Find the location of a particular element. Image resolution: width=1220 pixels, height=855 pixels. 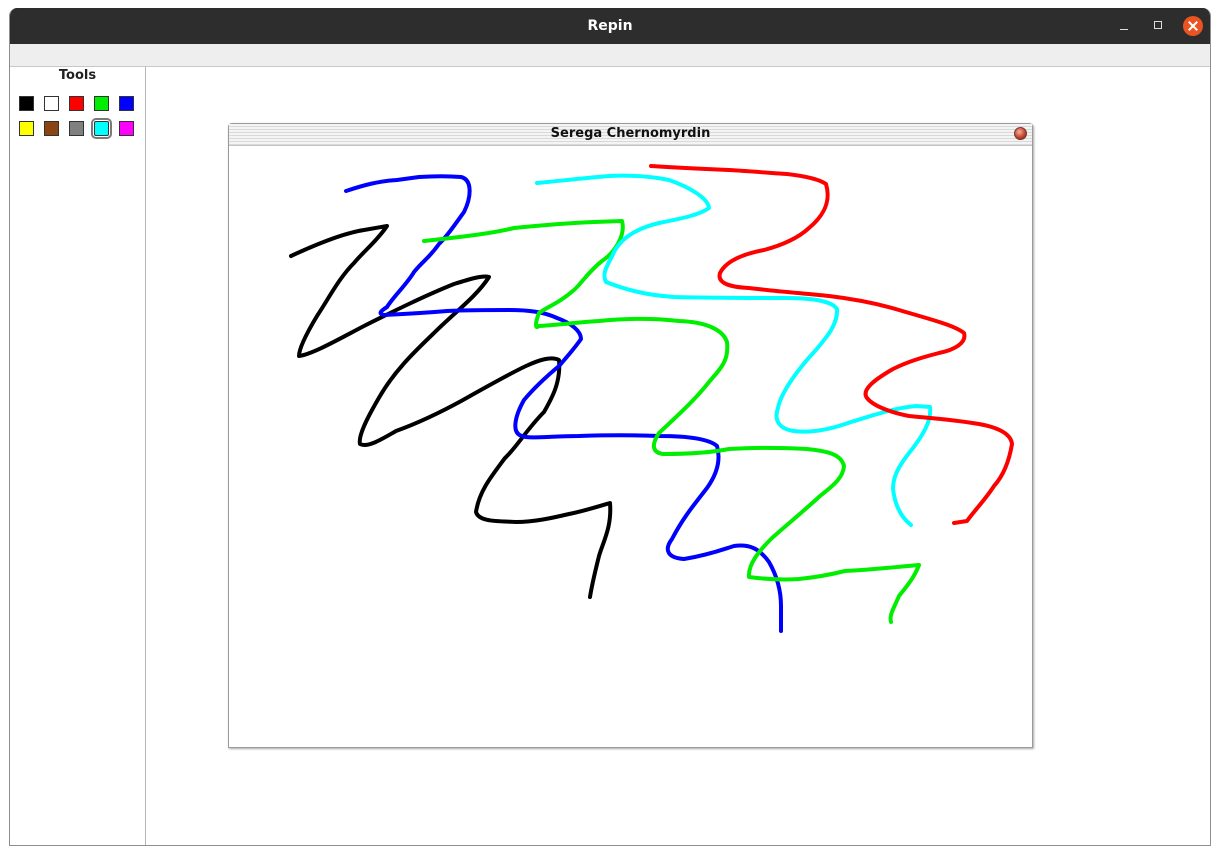

canvas-title-bar: Serega Chernomyrdin is located at coordinates (630, 135).